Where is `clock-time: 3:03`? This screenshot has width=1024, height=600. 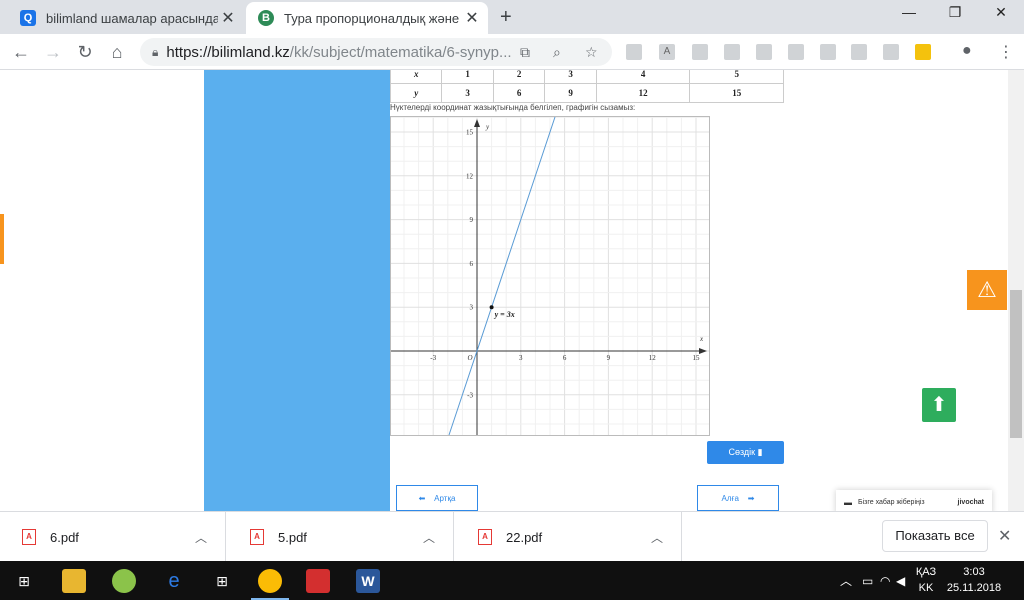
clock-time: 3:03 is located at coordinates (974, 572).